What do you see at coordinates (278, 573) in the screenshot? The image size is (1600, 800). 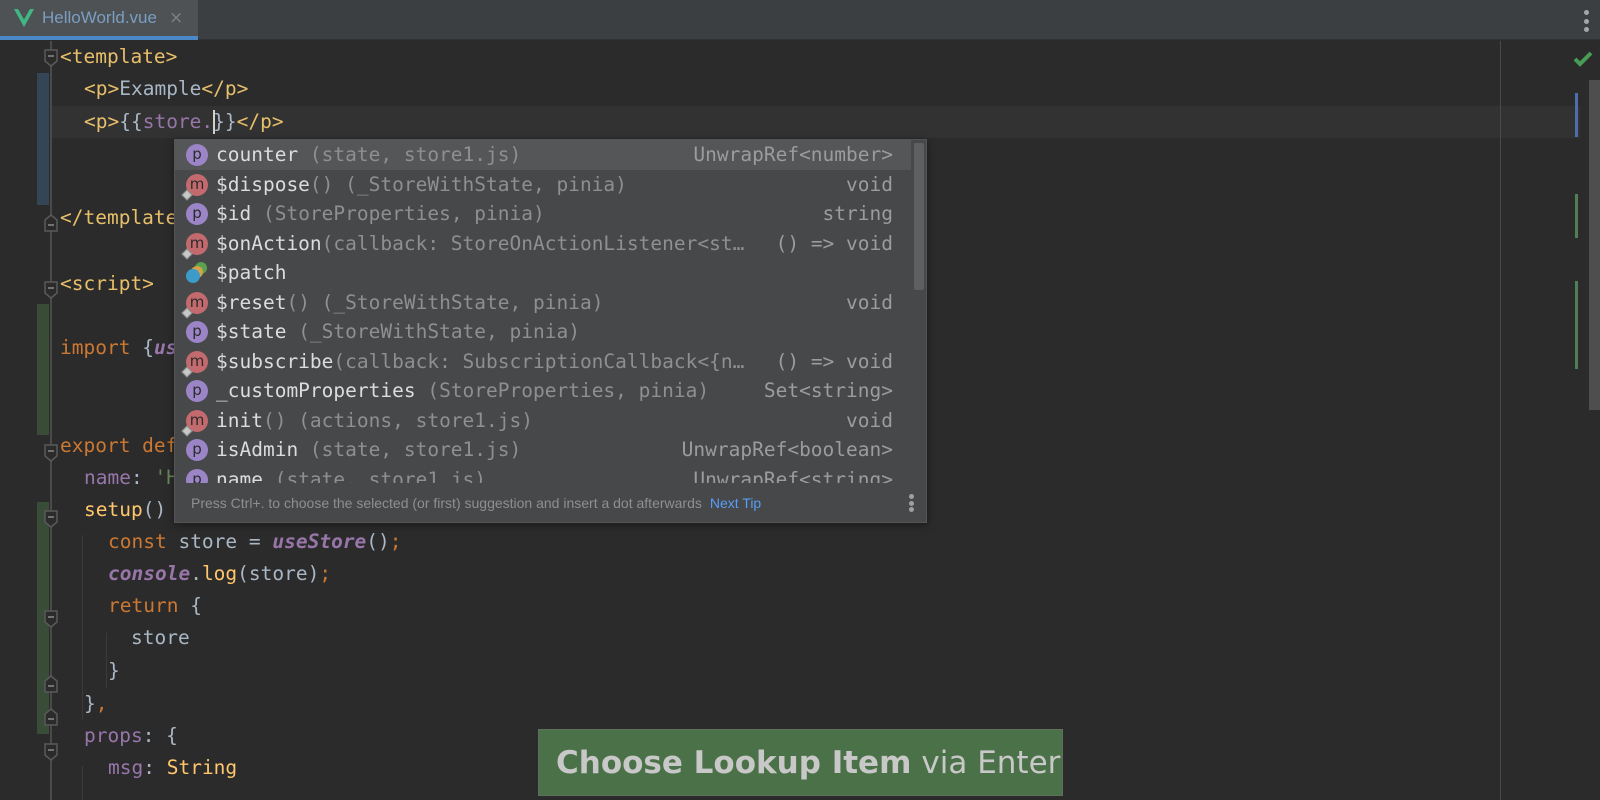 I see `code-token: (store)` at bounding box center [278, 573].